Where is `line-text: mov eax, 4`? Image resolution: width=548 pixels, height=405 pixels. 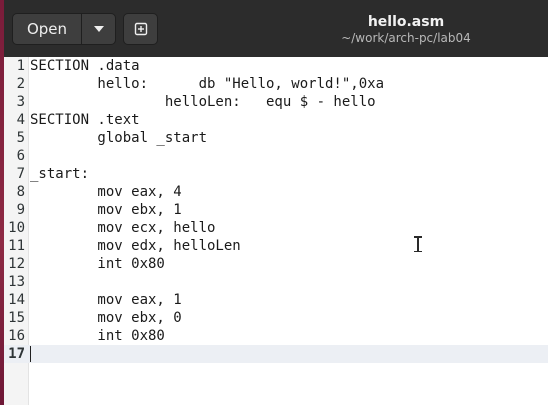 line-text: mov eax, 4 is located at coordinates (105, 192).